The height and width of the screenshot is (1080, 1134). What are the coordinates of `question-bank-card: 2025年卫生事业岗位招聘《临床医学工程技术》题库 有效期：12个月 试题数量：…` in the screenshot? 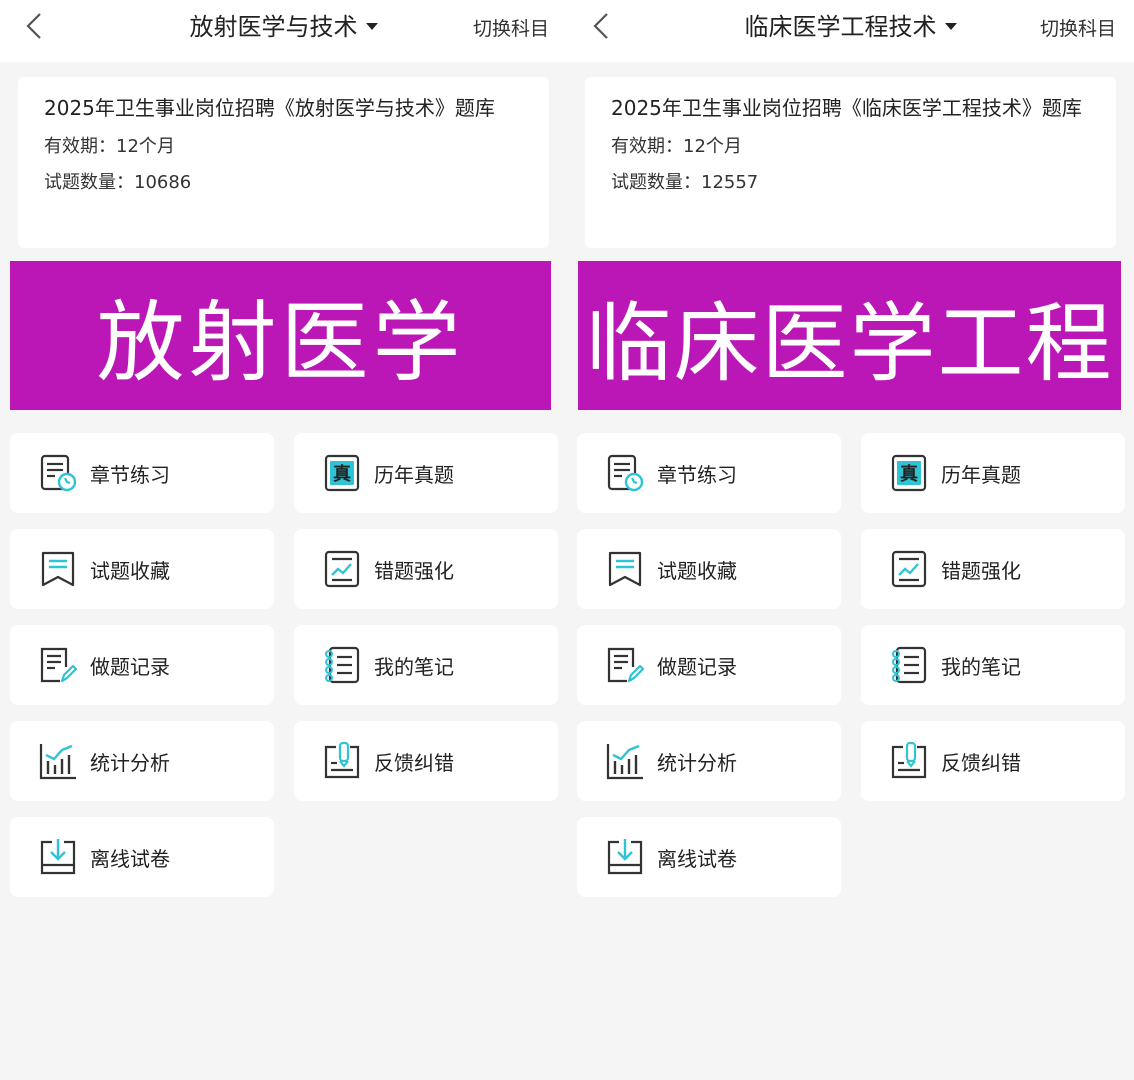 It's located at (850, 162).